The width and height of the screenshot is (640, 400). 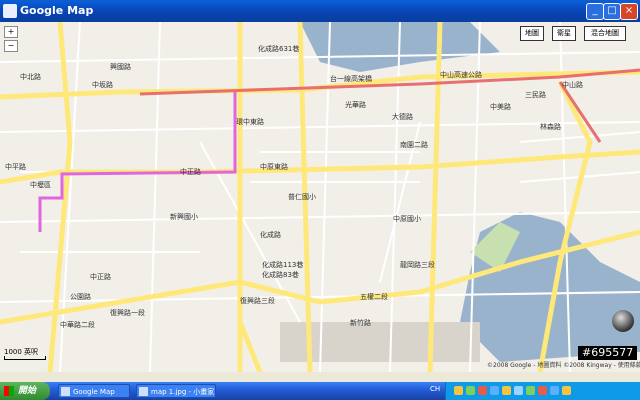 What do you see at coordinates (280, 275) in the screenshot?
I see `map-label-lane: 化成路83巷` at bounding box center [280, 275].